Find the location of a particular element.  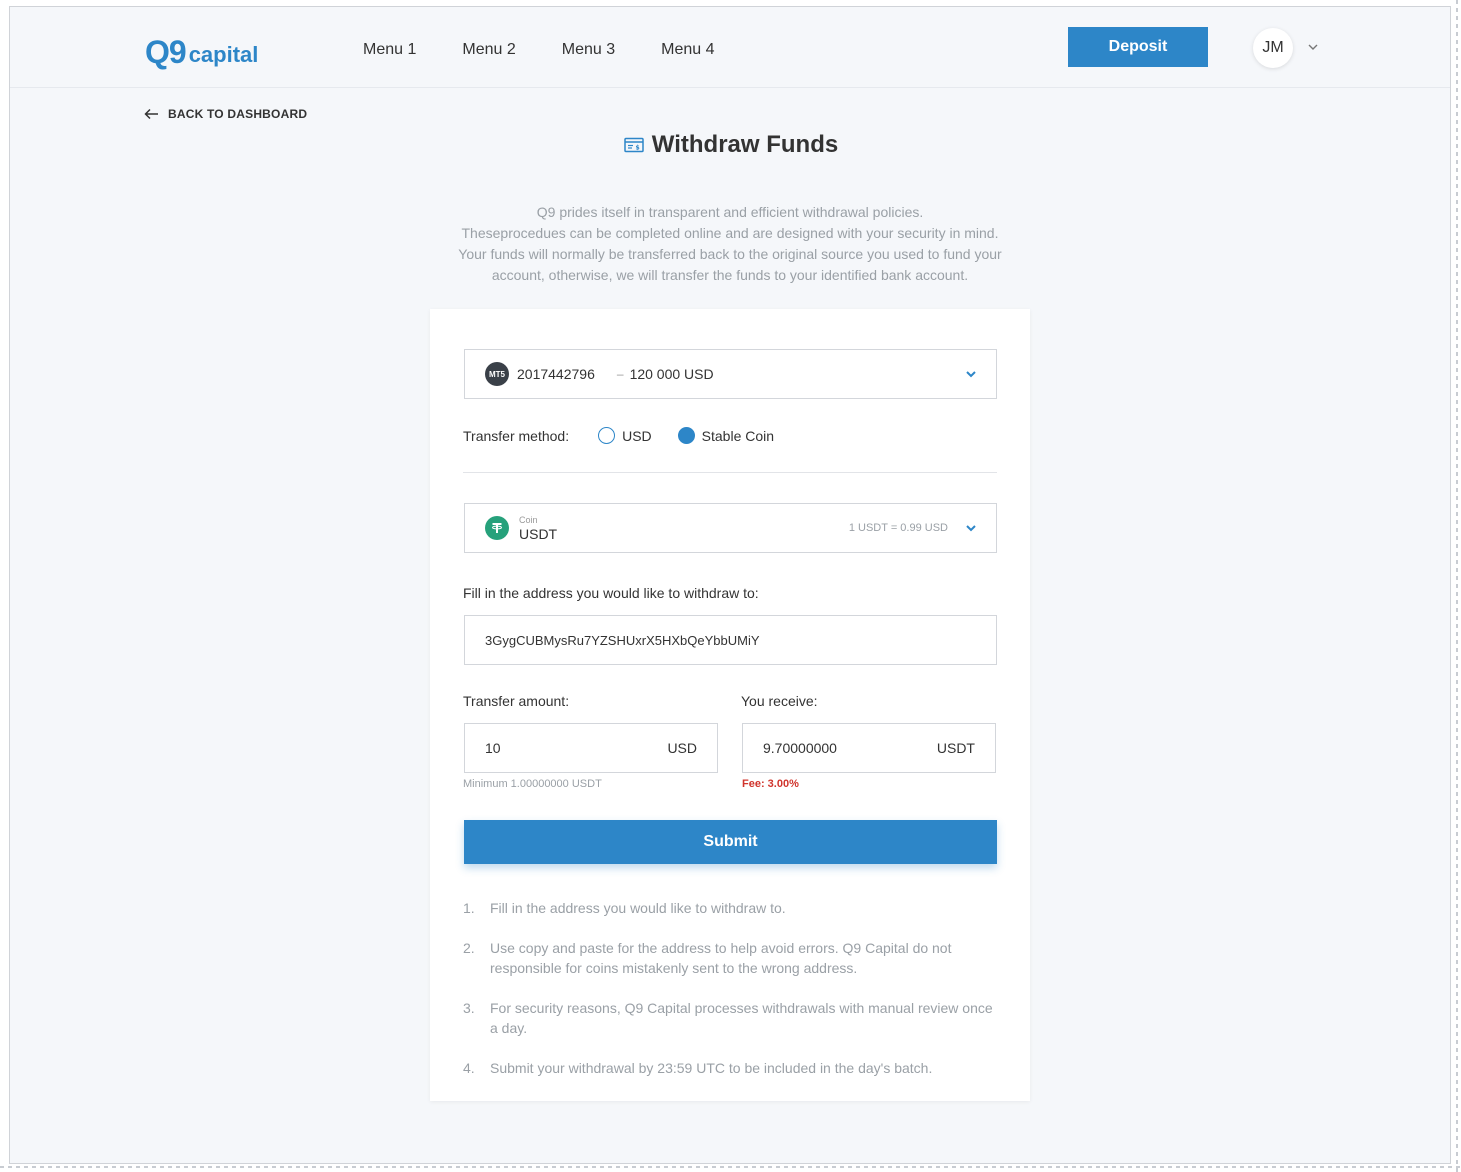

radio-stable-coin: Stable Coin is located at coordinates (726, 435).